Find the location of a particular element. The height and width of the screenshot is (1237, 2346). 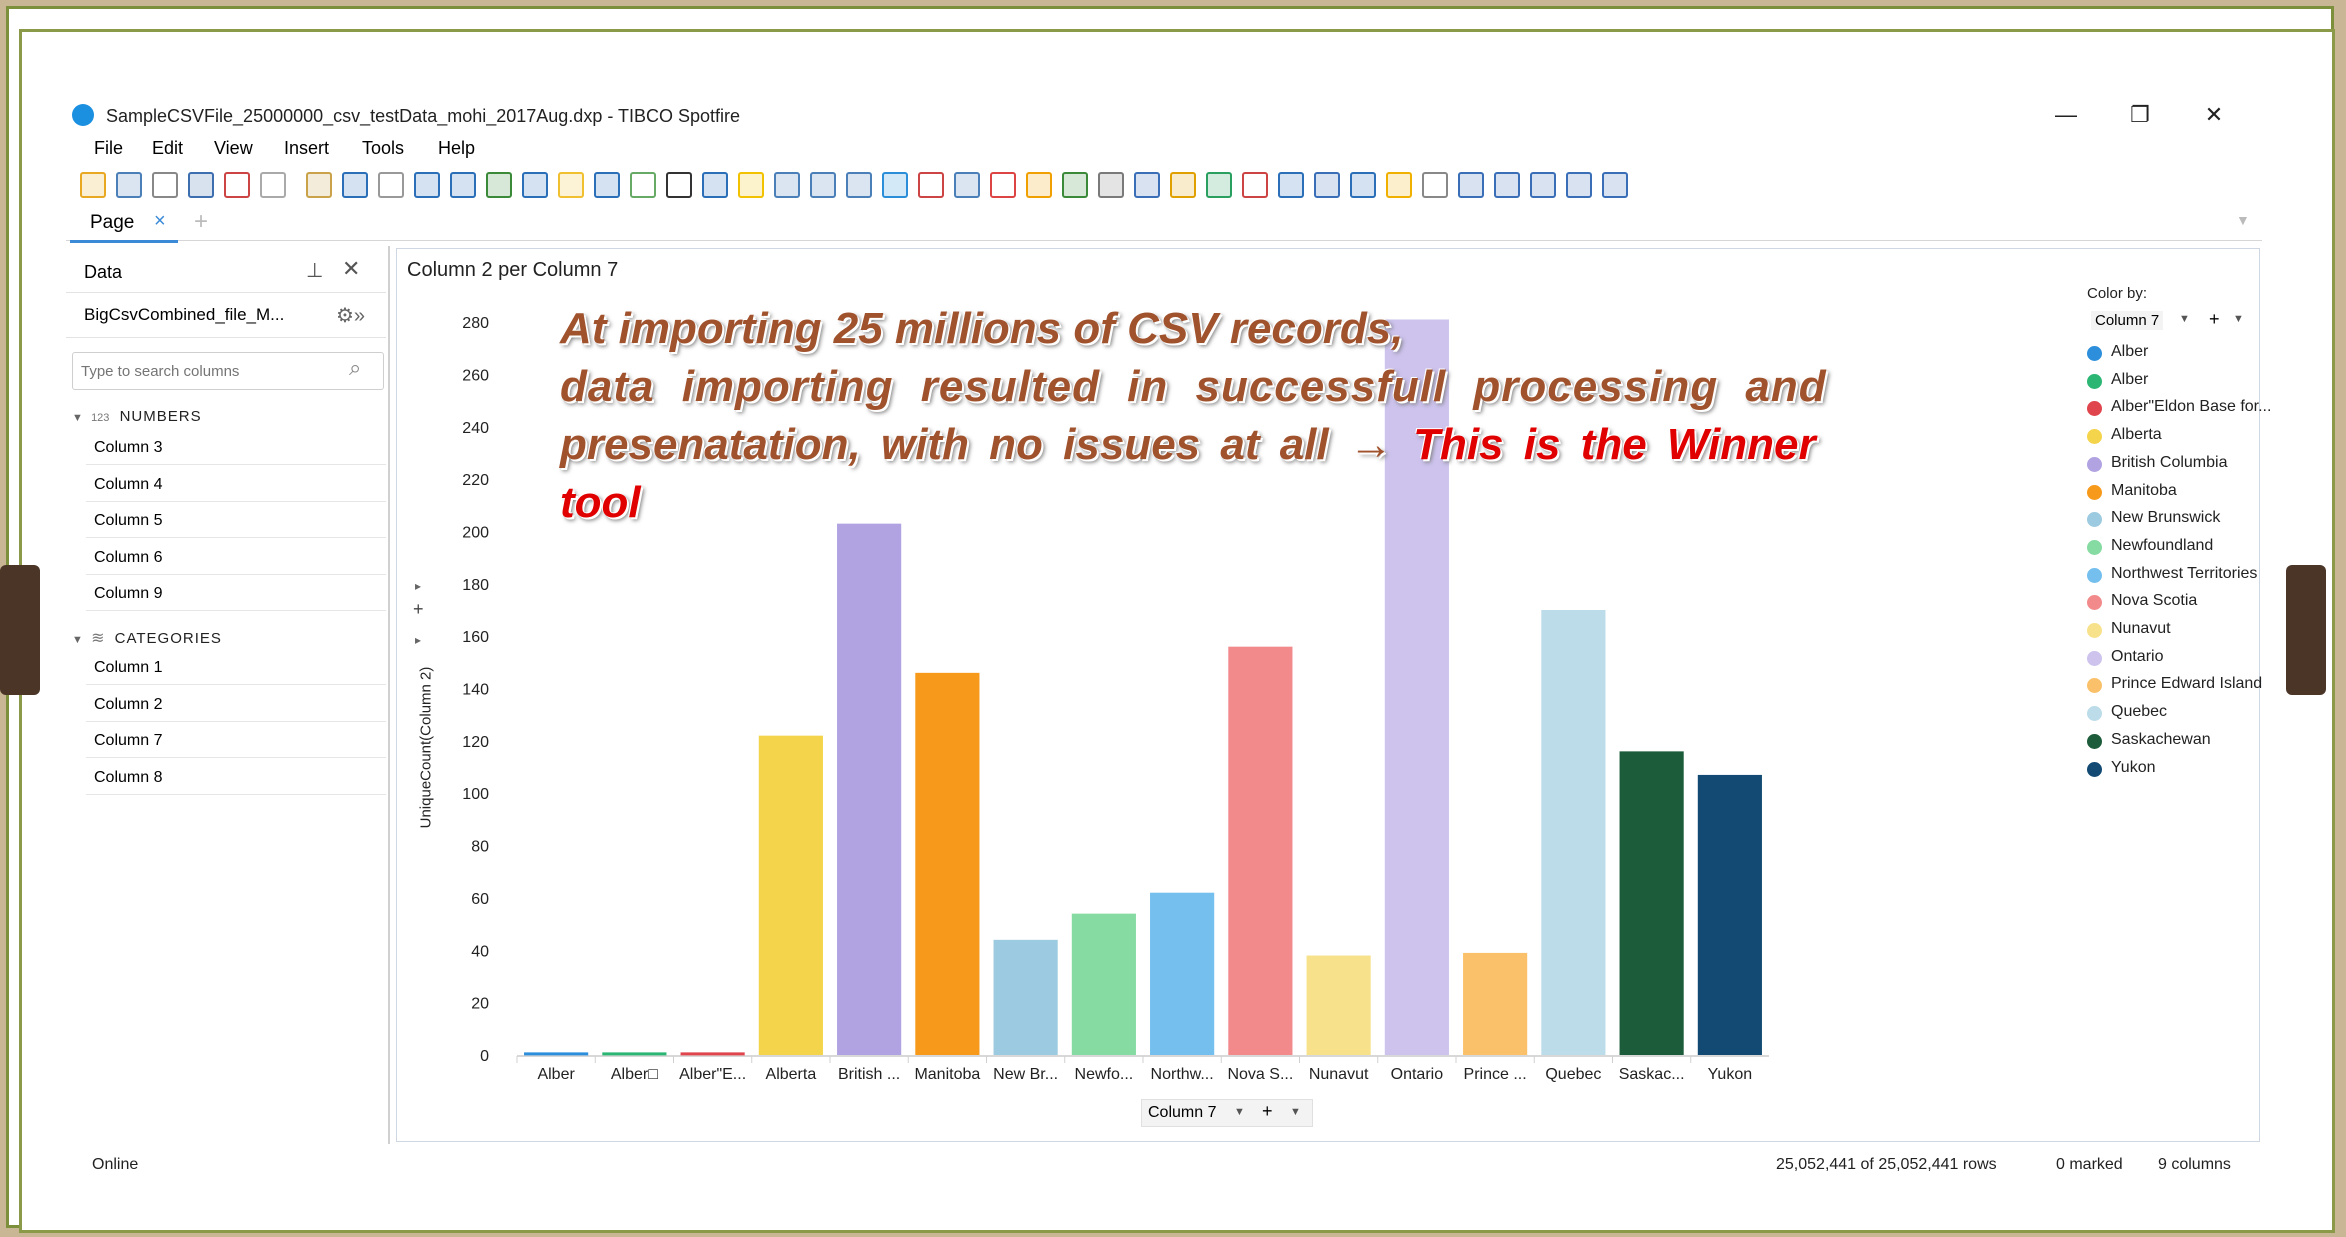

menu-insert: Insert is located at coordinates (306, 148).